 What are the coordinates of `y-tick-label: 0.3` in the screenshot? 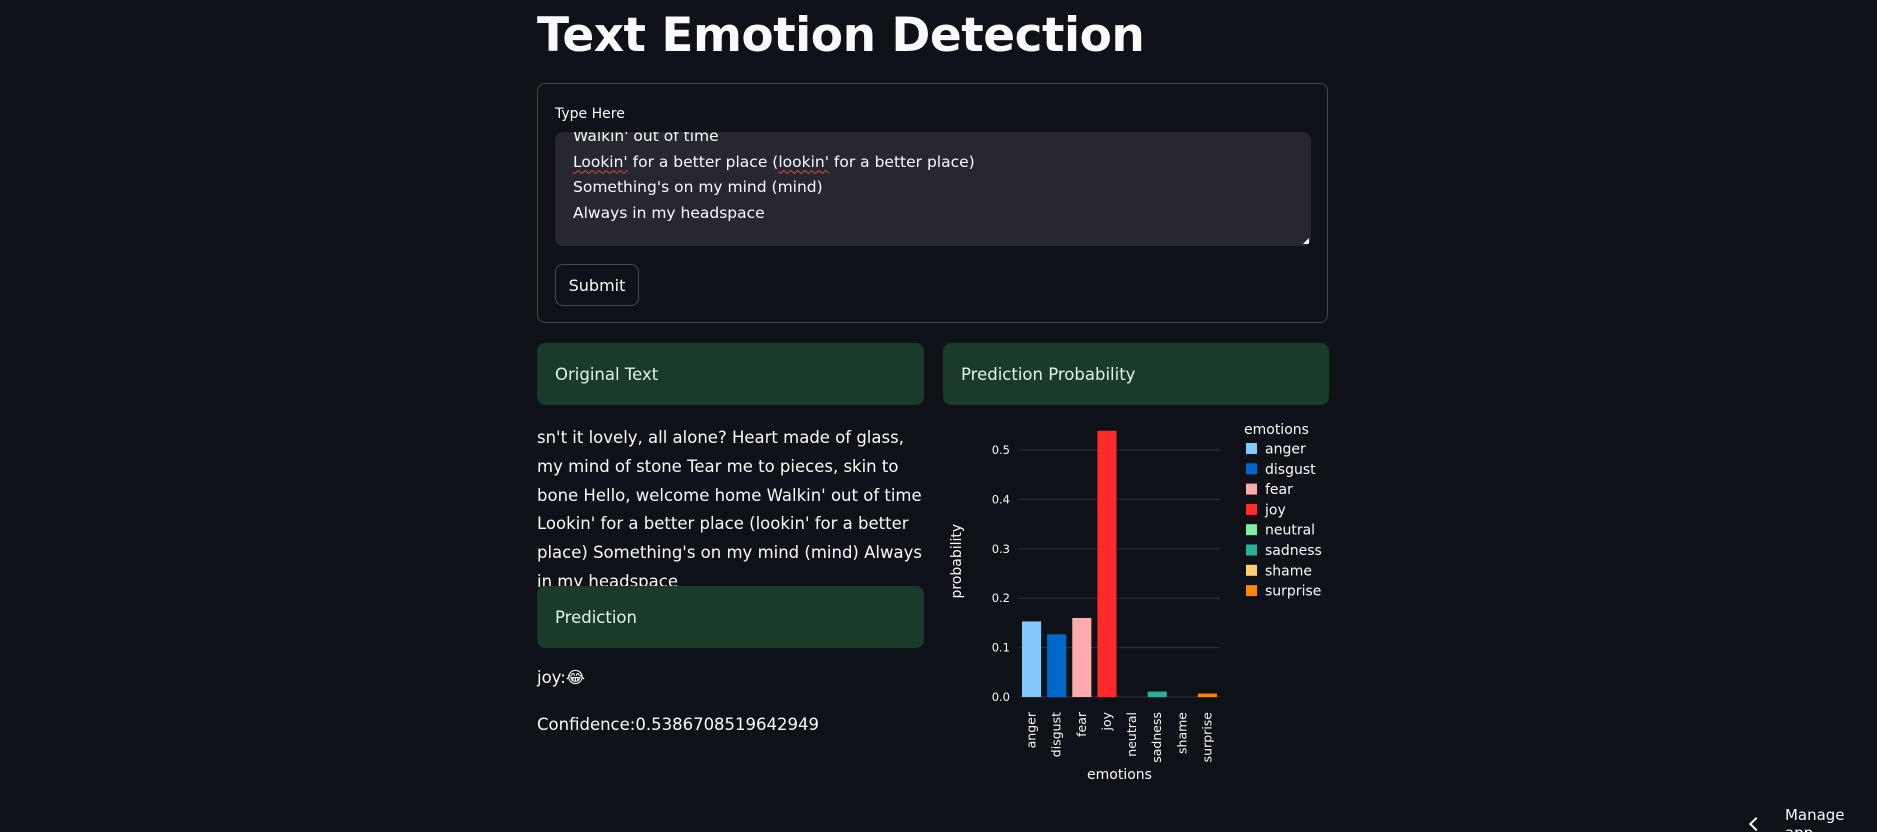 It's located at (1001, 549).